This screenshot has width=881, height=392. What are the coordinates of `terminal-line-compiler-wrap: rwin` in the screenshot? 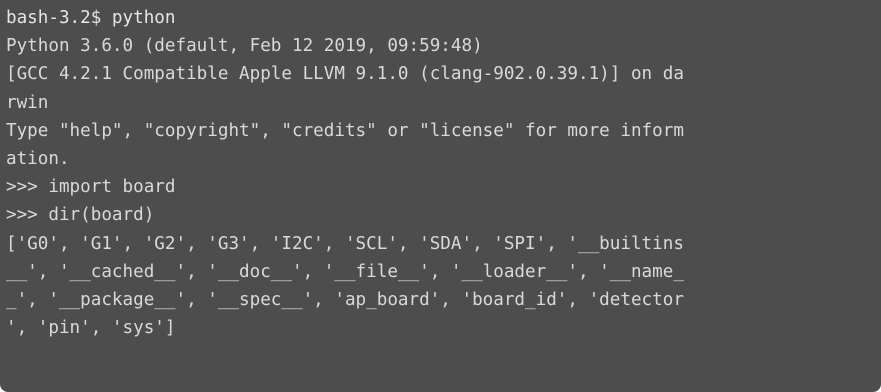 It's located at (27, 102).